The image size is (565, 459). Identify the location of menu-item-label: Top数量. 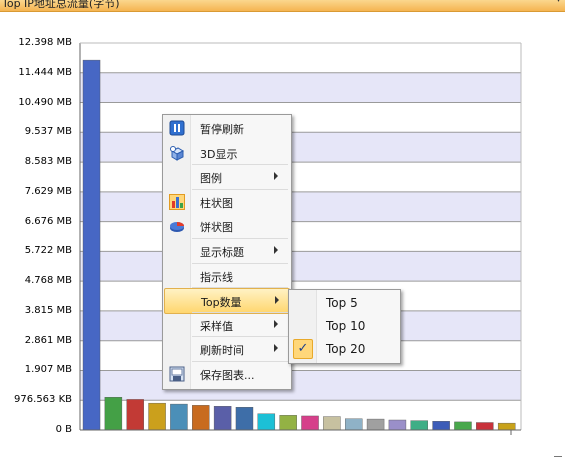
(221, 303).